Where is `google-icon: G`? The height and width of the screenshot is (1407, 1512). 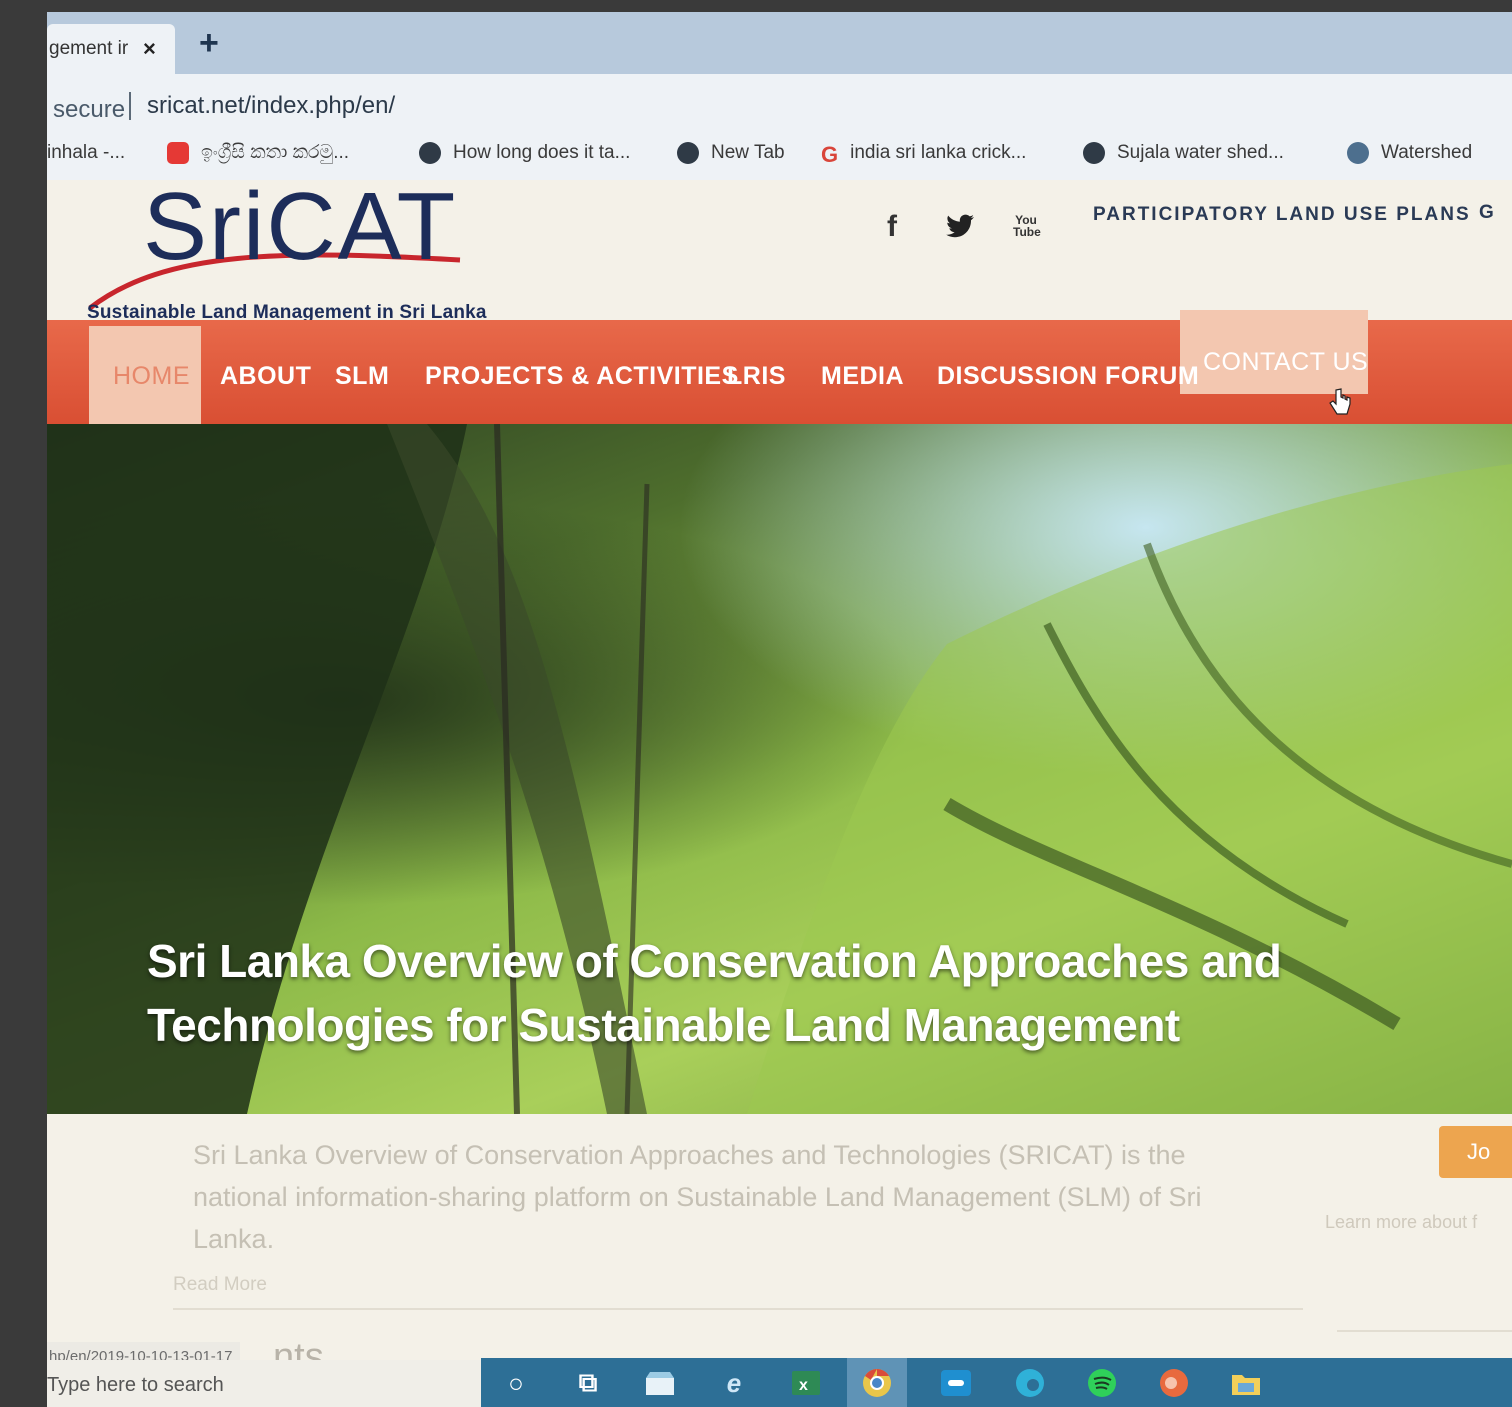 google-icon: G is located at coordinates (830, 154).